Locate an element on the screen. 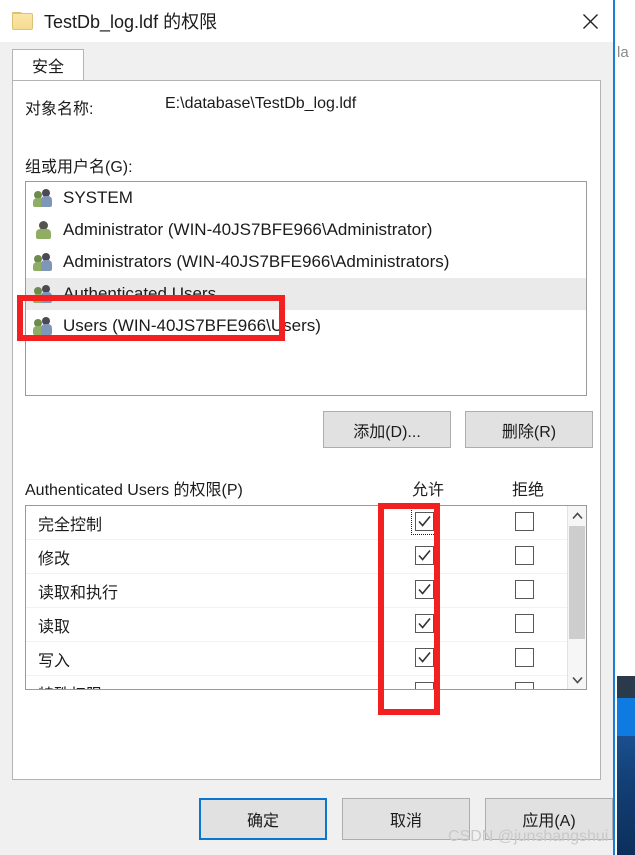  list-item-label: Authenticated Users is located at coordinates (140, 293).